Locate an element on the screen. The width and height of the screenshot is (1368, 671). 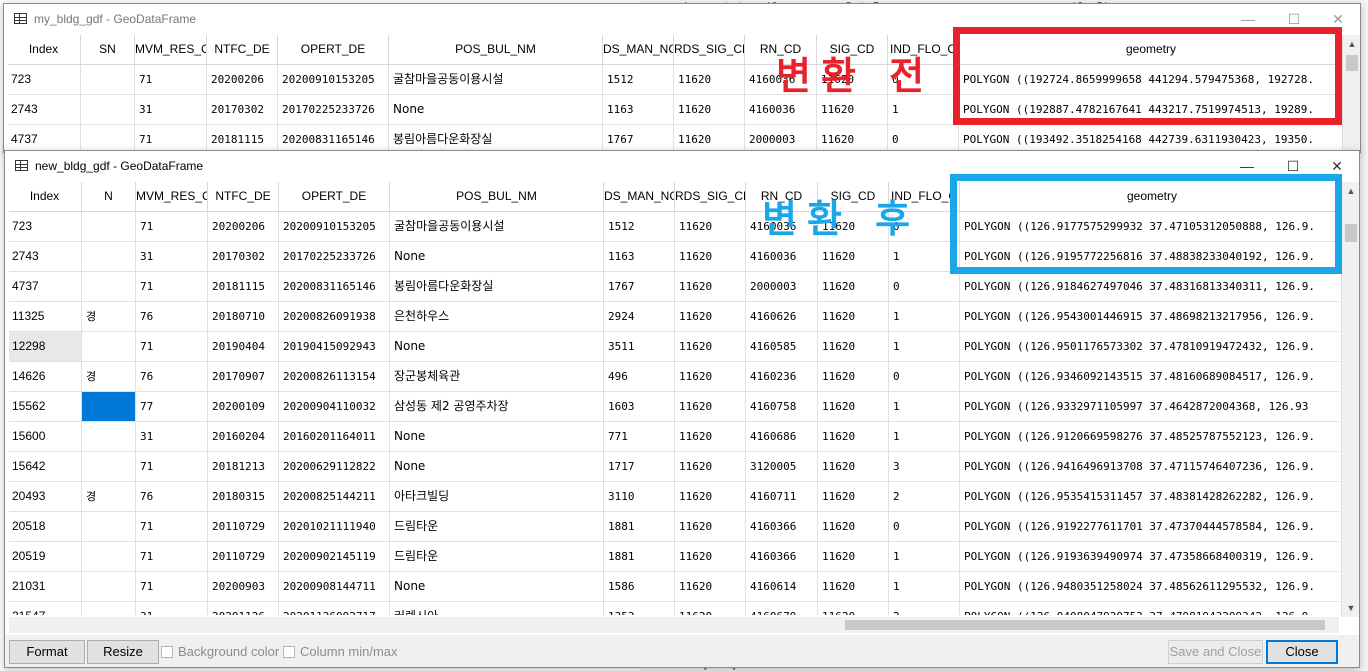
cell-ds: 1353 is located at coordinates (639, 608).